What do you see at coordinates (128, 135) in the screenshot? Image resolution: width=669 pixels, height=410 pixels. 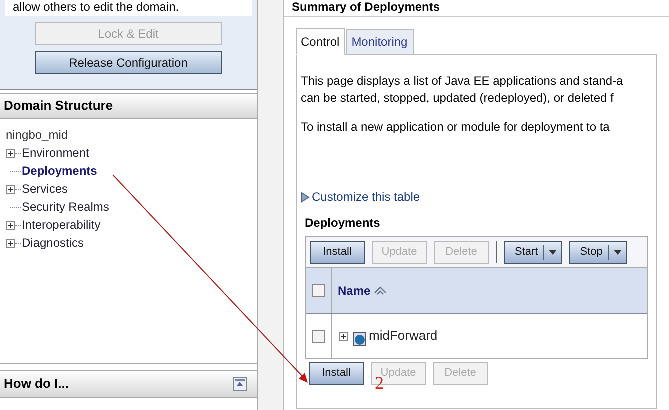 I see `tree-root: ningbo_mid` at bounding box center [128, 135].